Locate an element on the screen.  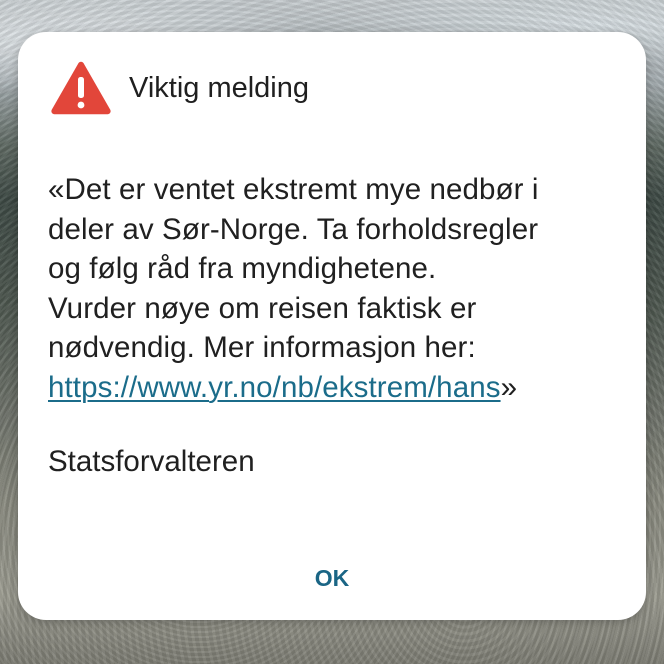
message-line: «Det er ventet ekstremt mye nedbør i is located at coordinates (293, 189).